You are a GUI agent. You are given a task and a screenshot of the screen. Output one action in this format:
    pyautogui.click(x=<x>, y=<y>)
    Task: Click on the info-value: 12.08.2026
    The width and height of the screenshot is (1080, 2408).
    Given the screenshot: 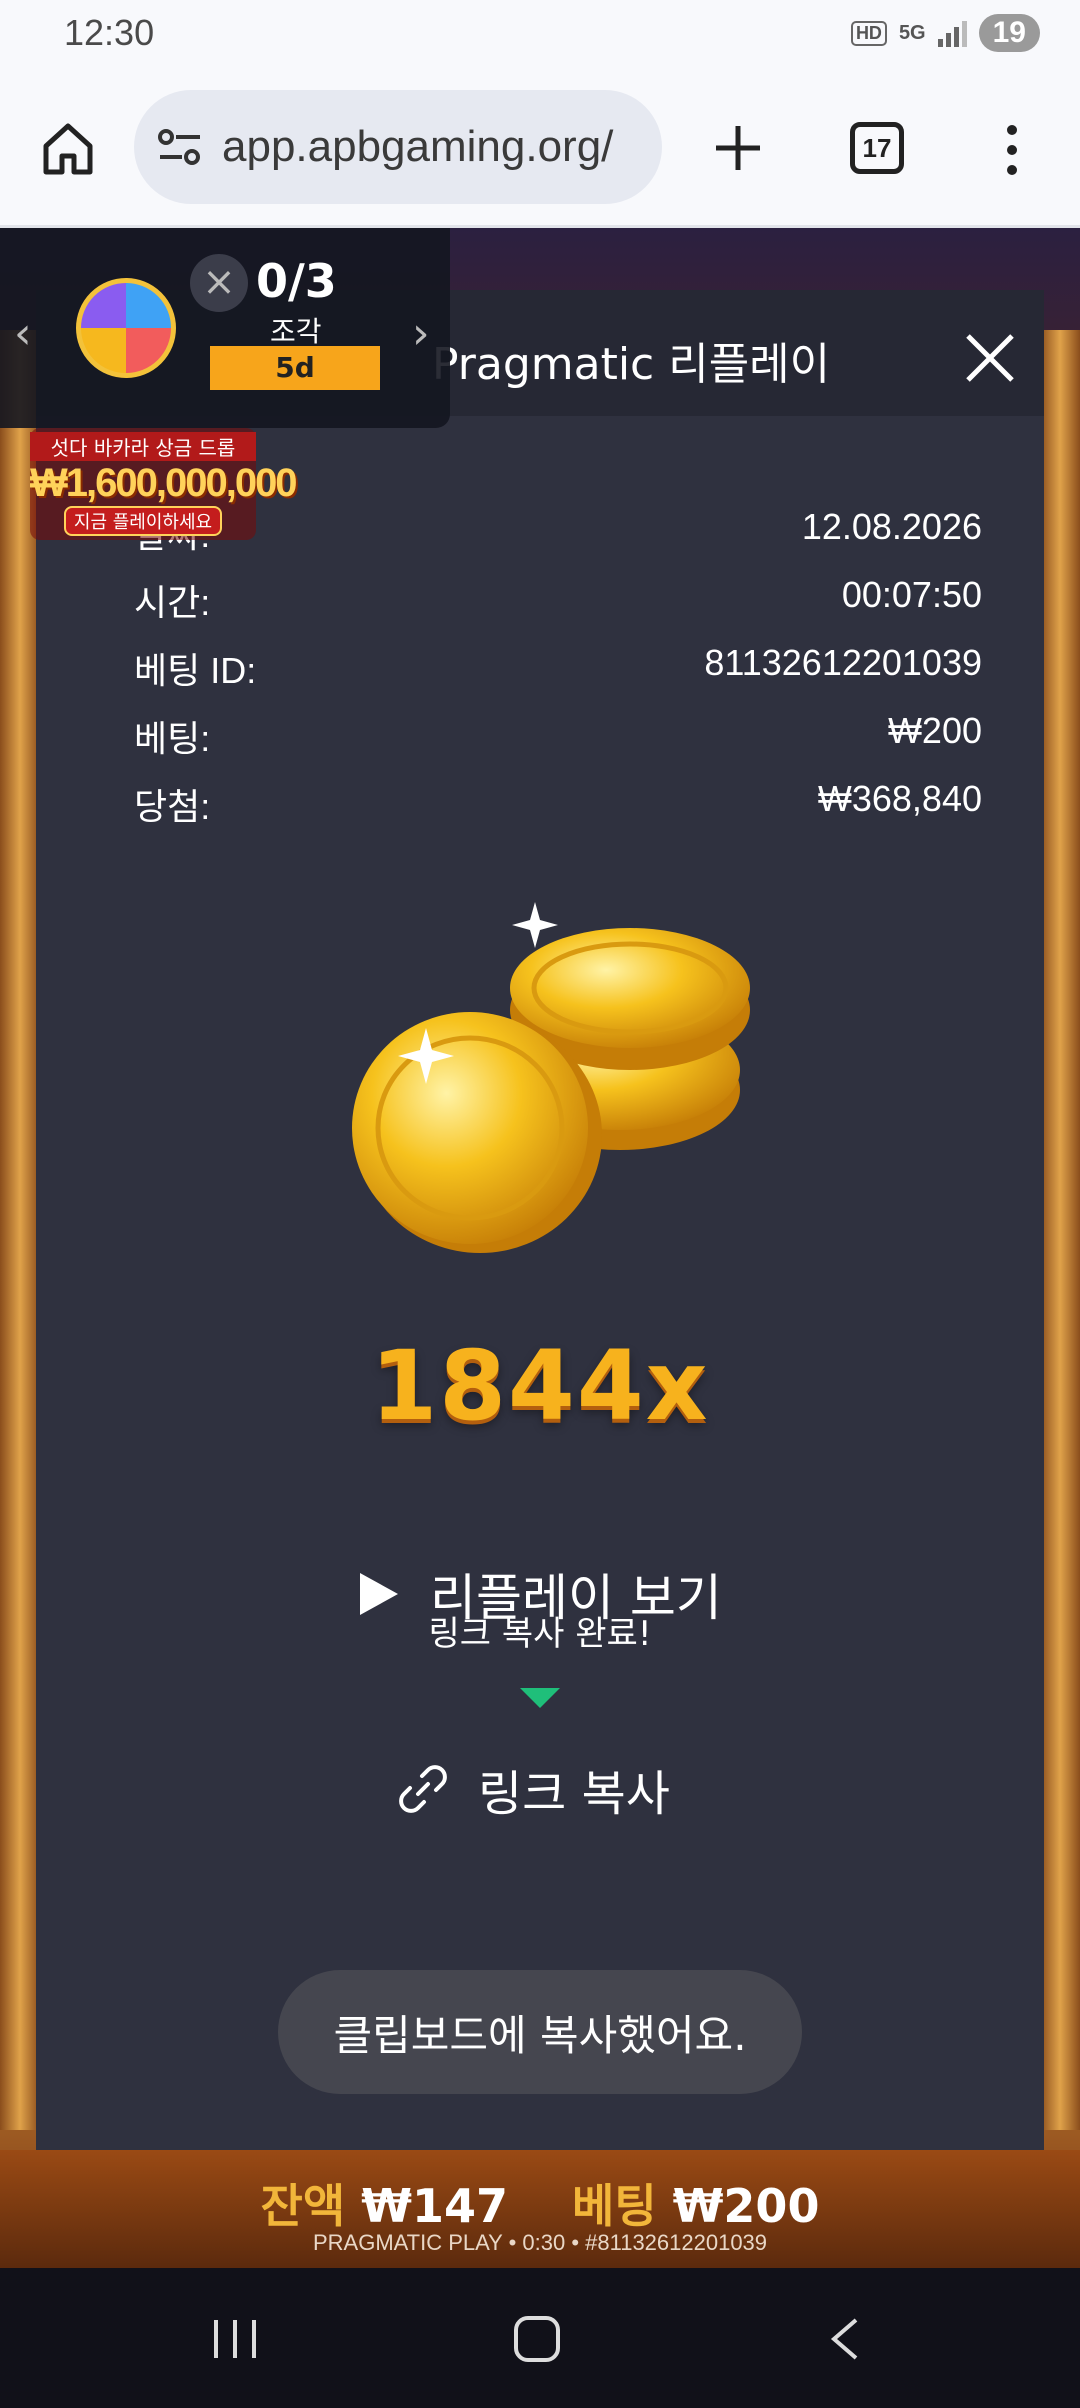 What is the action you would take?
    pyautogui.click(x=891, y=526)
    